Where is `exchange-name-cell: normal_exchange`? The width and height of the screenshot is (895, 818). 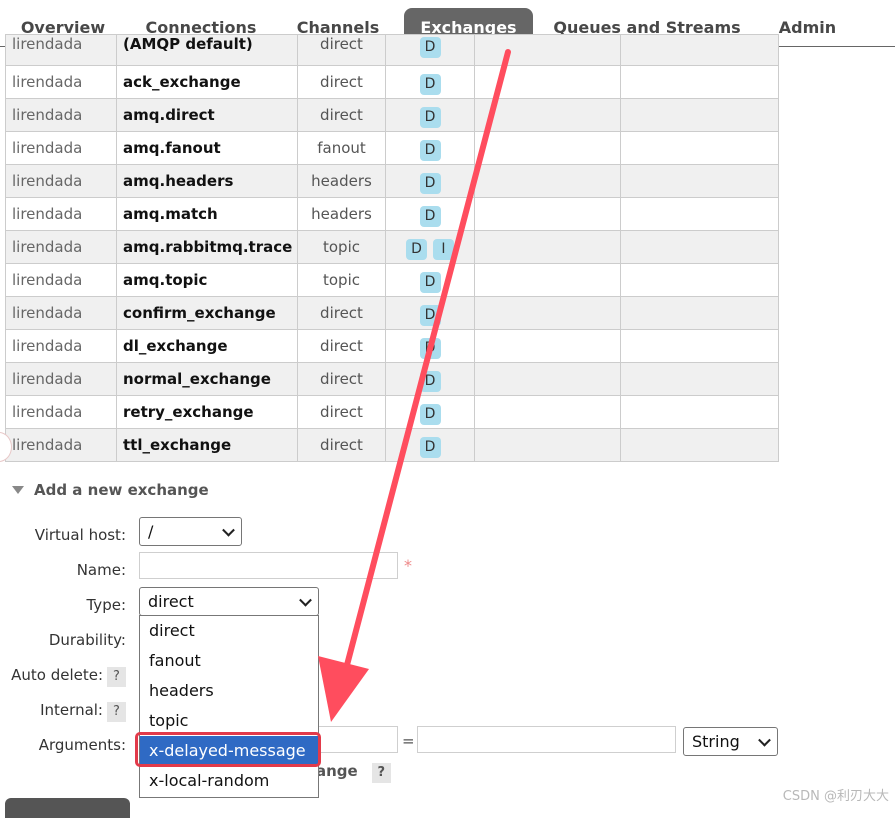
exchange-name-cell: normal_exchange is located at coordinates (207, 379).